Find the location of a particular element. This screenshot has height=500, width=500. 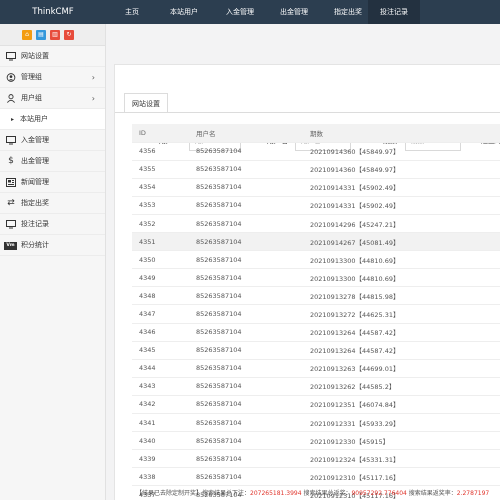

sidebar-item-designated-prize: ⇄ 指定出奖 is located at coordinates (52, 203).